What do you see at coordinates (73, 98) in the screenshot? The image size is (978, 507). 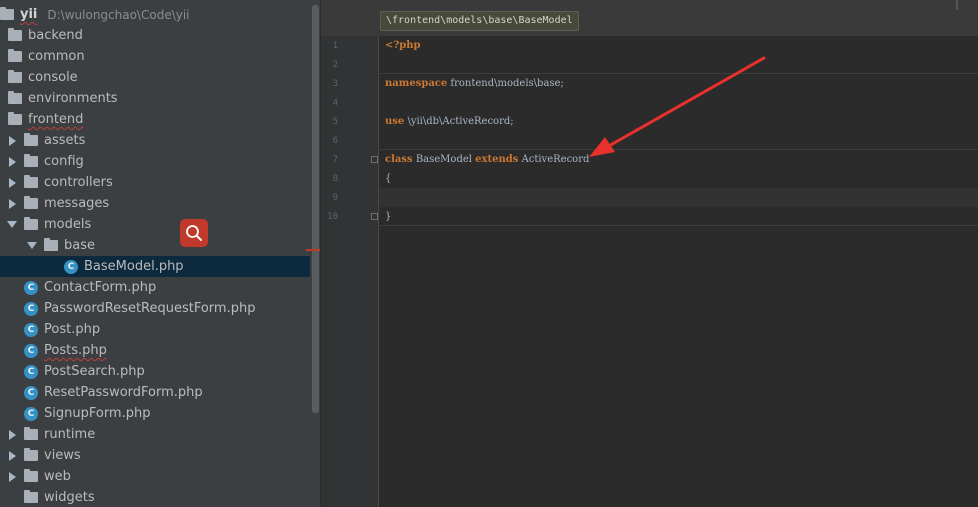 I see `tree-item-label: environments` at bounding box center [73, 98].